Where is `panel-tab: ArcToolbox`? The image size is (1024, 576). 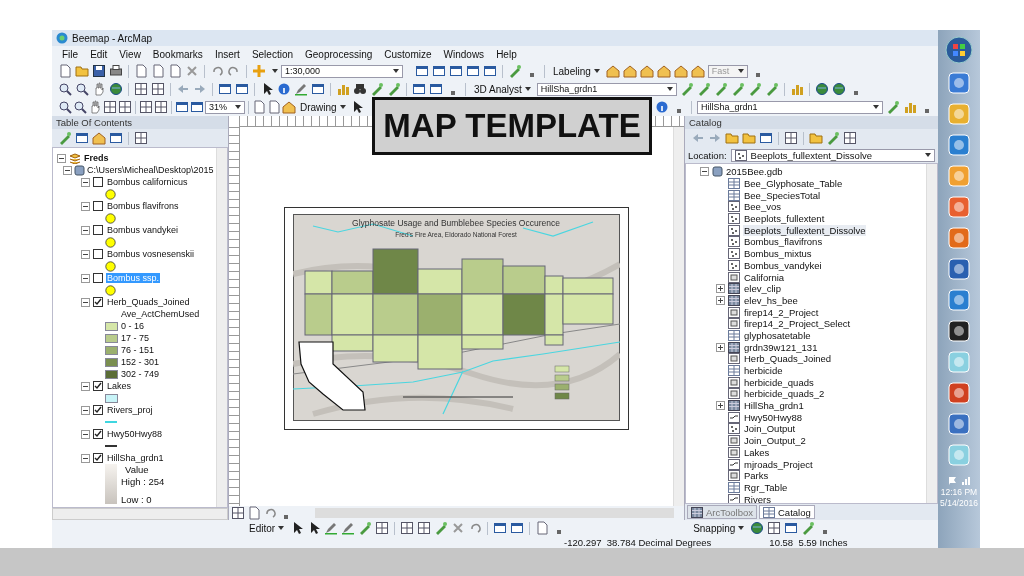
panel-tab: ArcToolbox is located at coordinates (722, 512).